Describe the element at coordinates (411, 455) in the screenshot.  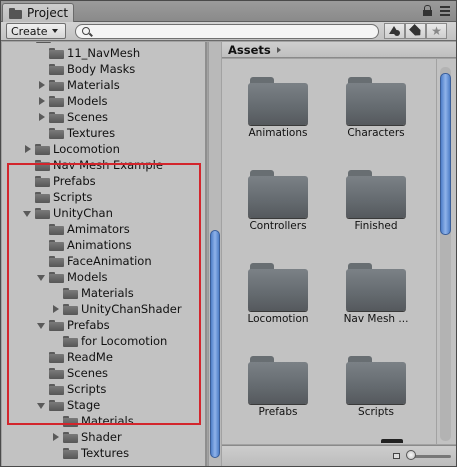
I see `zoom-slider-knob` at that location.